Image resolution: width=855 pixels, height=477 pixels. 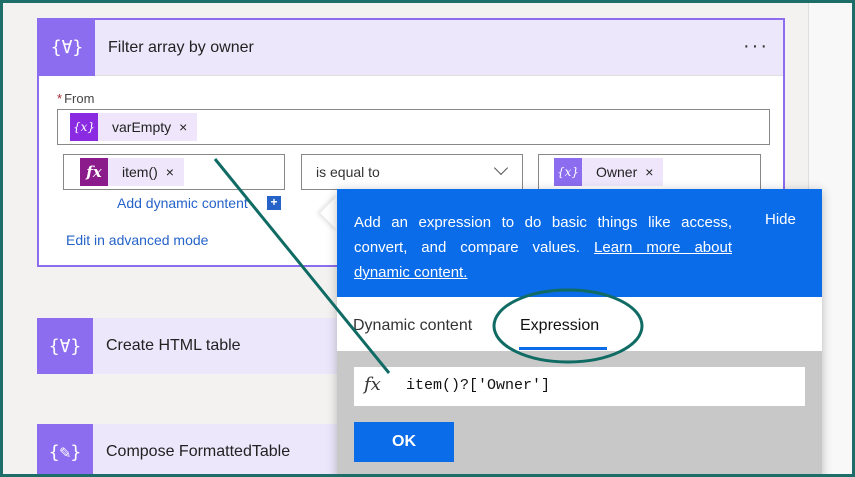 What do you see at coordinates (274, 203) in the screenshot?
I see `add-dynamic-content-icon: +` at bounding box center [274, 203].